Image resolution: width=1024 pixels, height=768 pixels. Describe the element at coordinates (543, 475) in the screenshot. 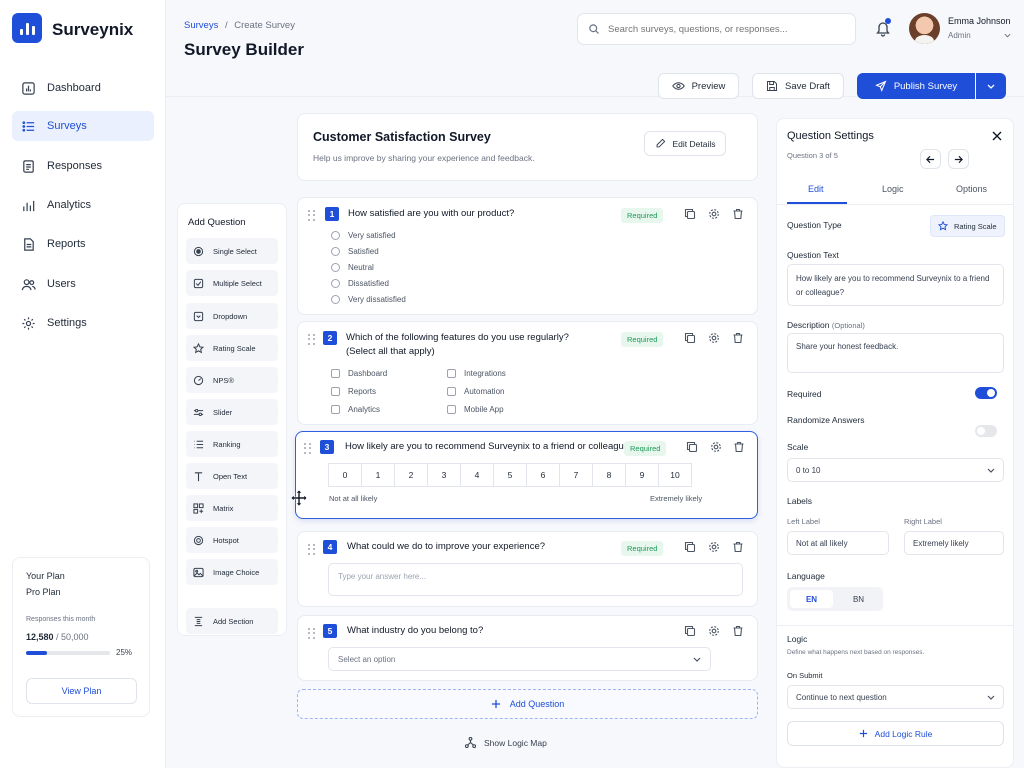

I see `scale-option: 6` at that location.